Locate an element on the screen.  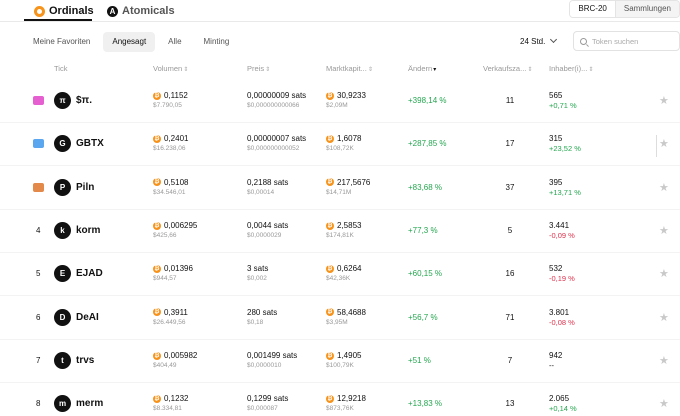
price-change: +56,7 % is located at coordinates (423, 317).